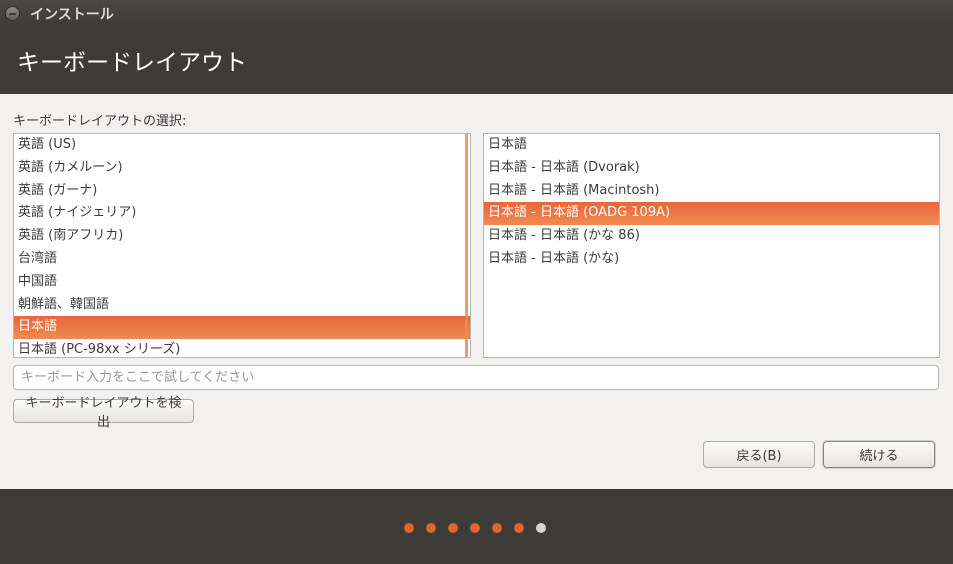 This screenshot has width=953, height=564. Describe the element at coordinates (466, 245) in the screenshot. I see `scroll-indicator` at that location.